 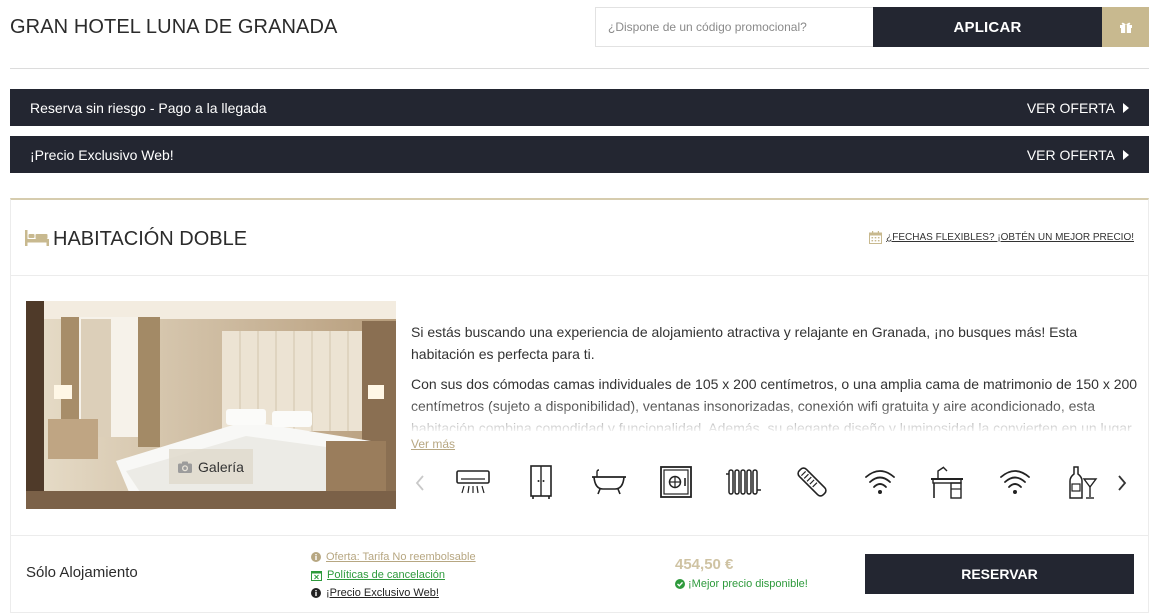 What do you see at coordinates (473, 482) in the screenshot?
I see `air-conditioning-icon` at bounding box center [473, 482].